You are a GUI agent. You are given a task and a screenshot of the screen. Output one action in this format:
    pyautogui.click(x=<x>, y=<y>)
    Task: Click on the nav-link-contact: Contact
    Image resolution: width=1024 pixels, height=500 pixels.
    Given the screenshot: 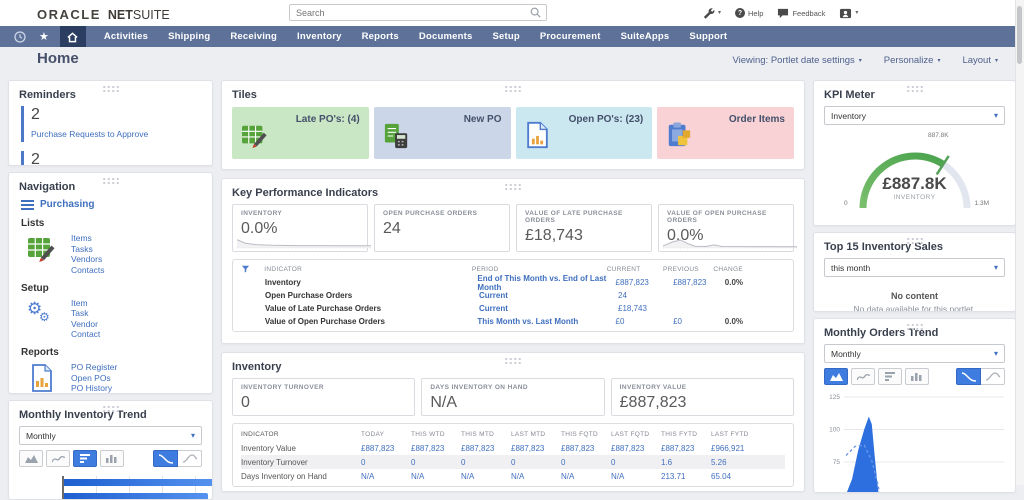 What is the action you would take?
    pyautogui.click(x=85, y=334)
    